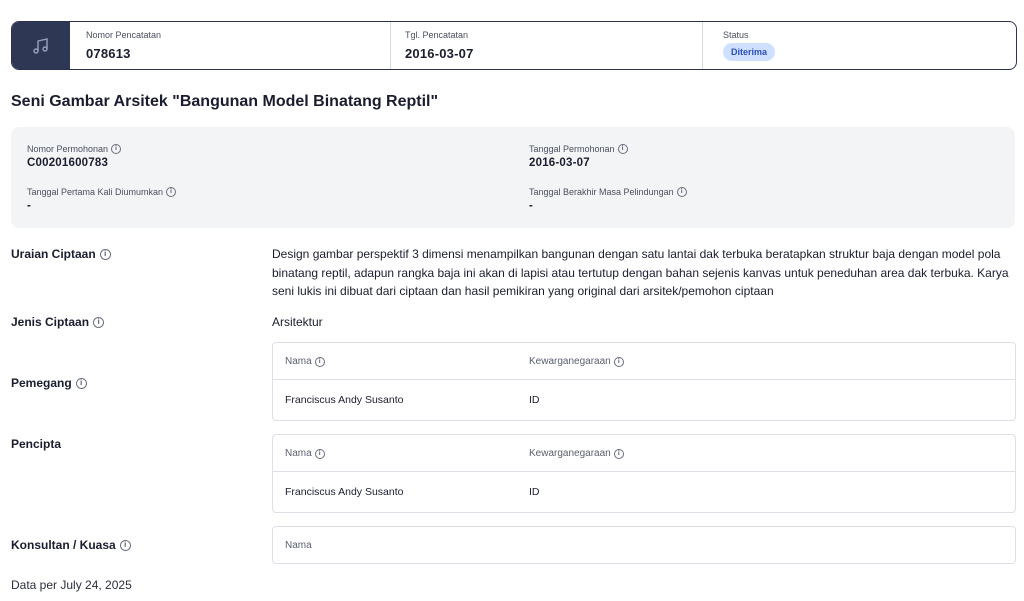 The width and height of the screenshot is (1024, 601). I want to click on music-note-icon, so click(40, 45).